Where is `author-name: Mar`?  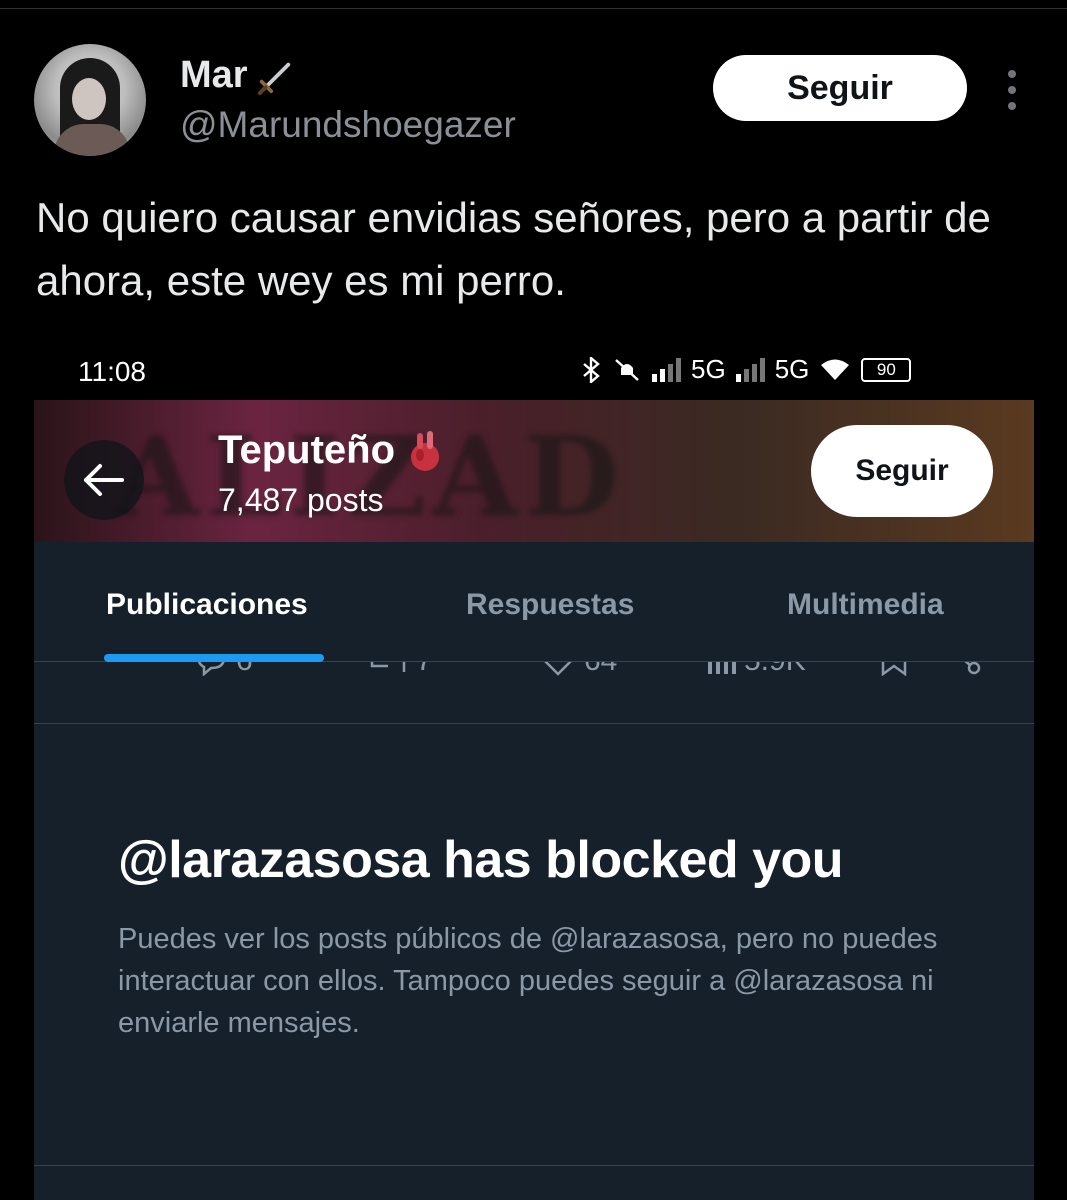
author-name: Mar is located at coordinates (237, 75).